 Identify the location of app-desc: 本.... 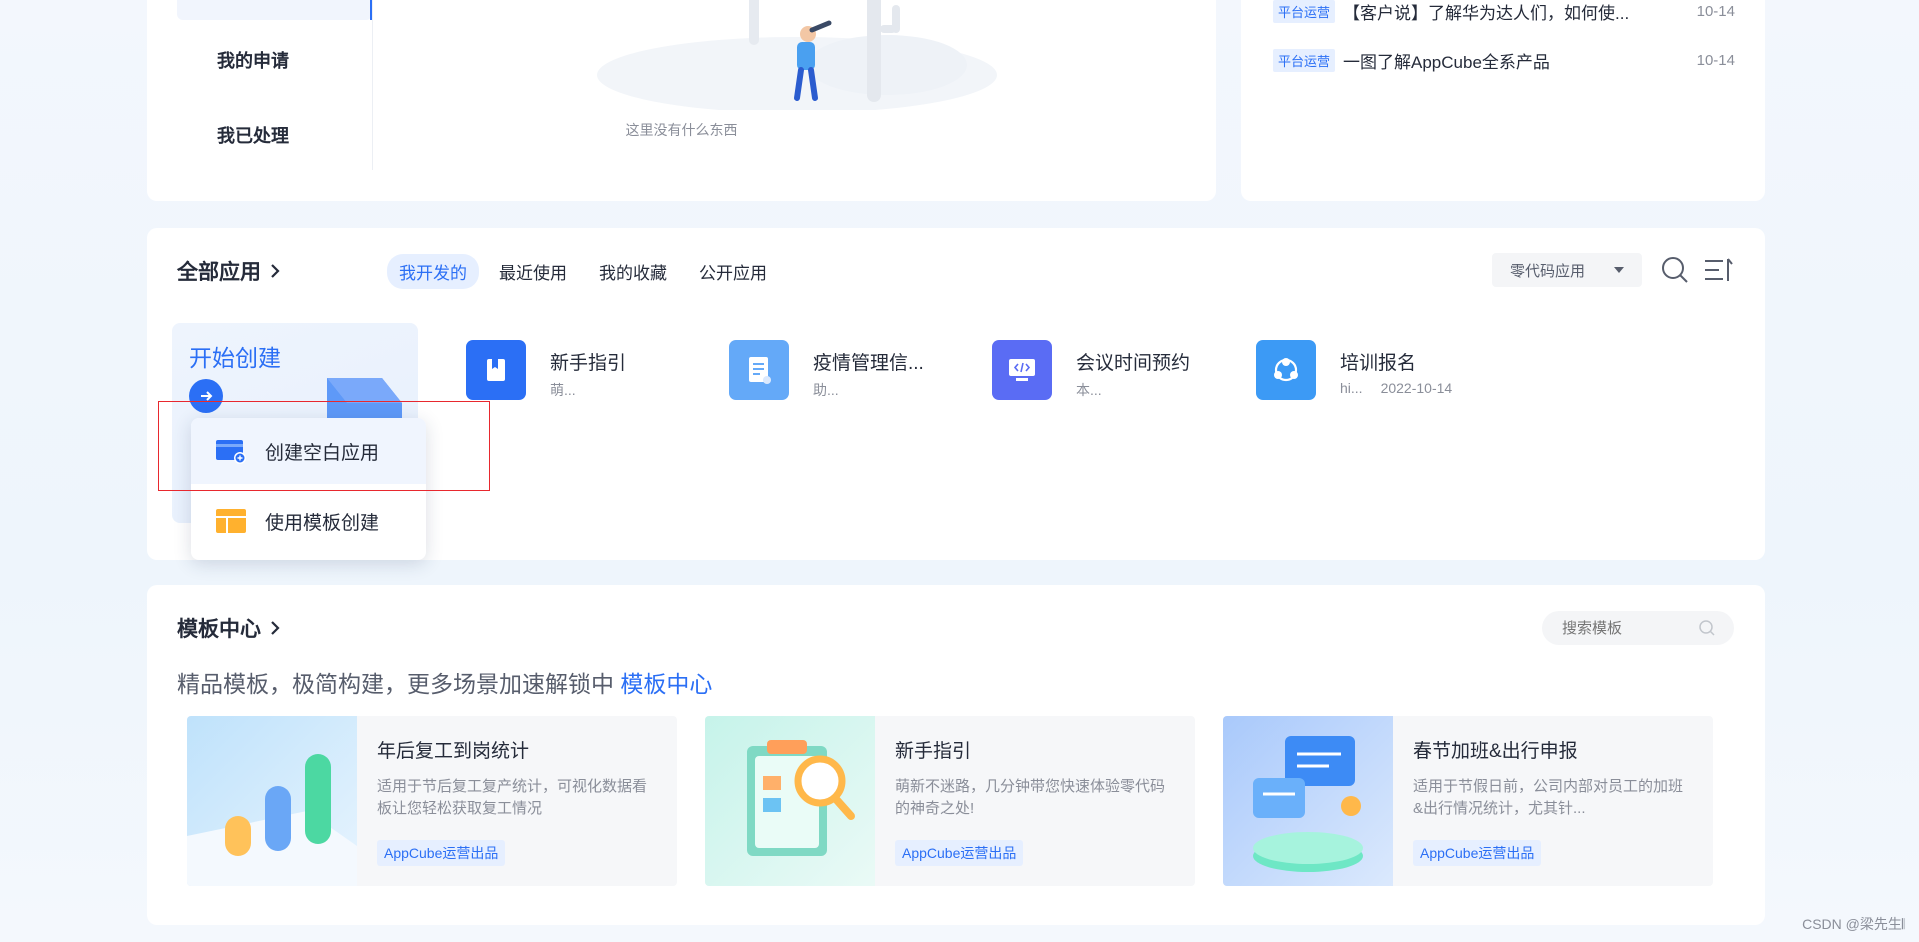
(1089, 390).